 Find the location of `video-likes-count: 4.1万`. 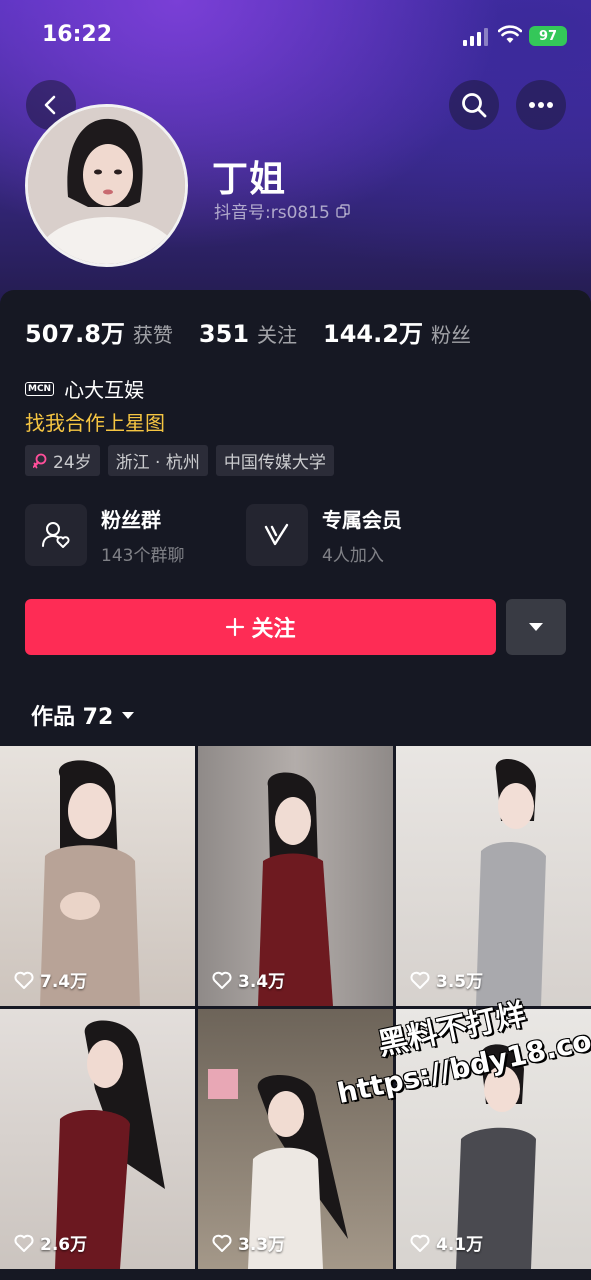

video-likes-count: 4.1万 is located at coordinates (460, 1245).